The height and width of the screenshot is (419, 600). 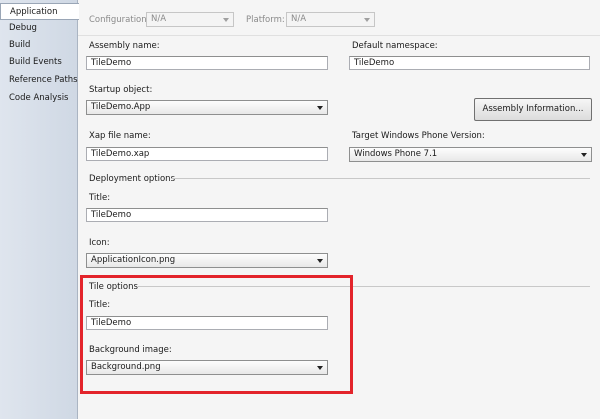 I want to click on target-version-value: Windows Phone 7.1, so click(x=396, y=154).